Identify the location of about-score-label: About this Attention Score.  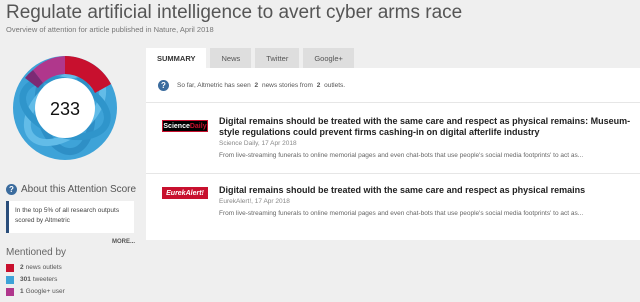
(79, 189).